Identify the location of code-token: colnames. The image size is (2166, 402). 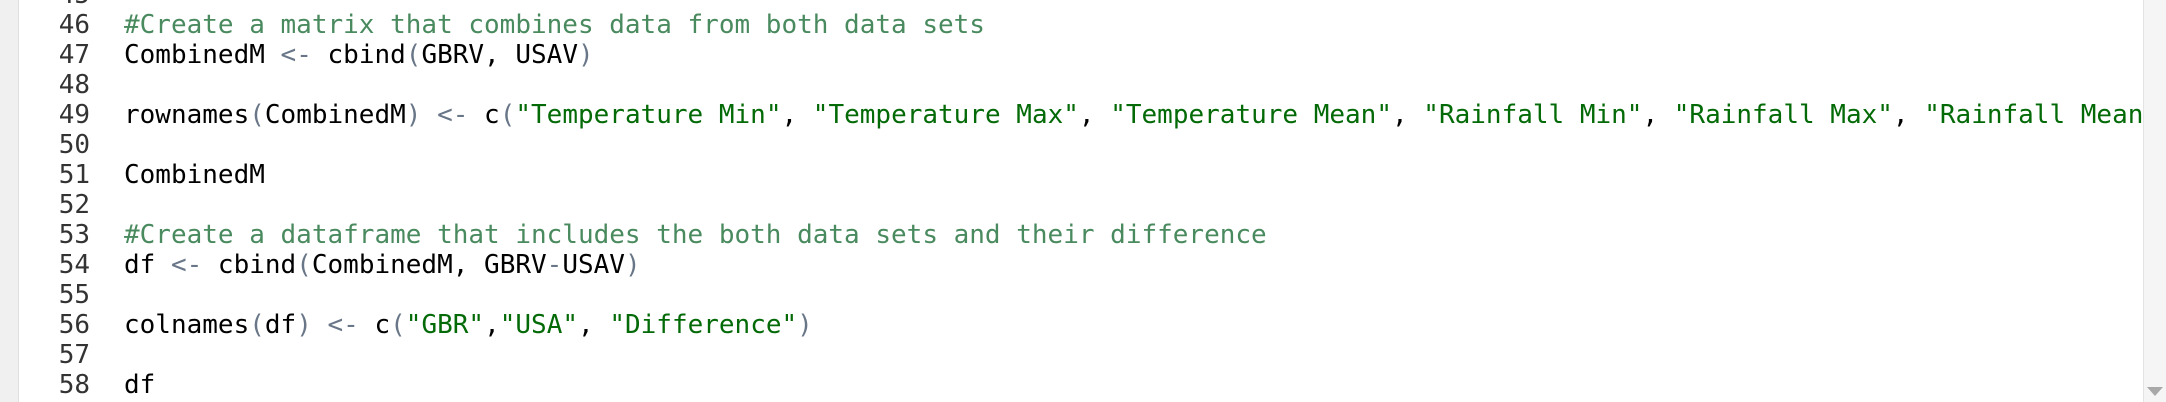
(187, 325).